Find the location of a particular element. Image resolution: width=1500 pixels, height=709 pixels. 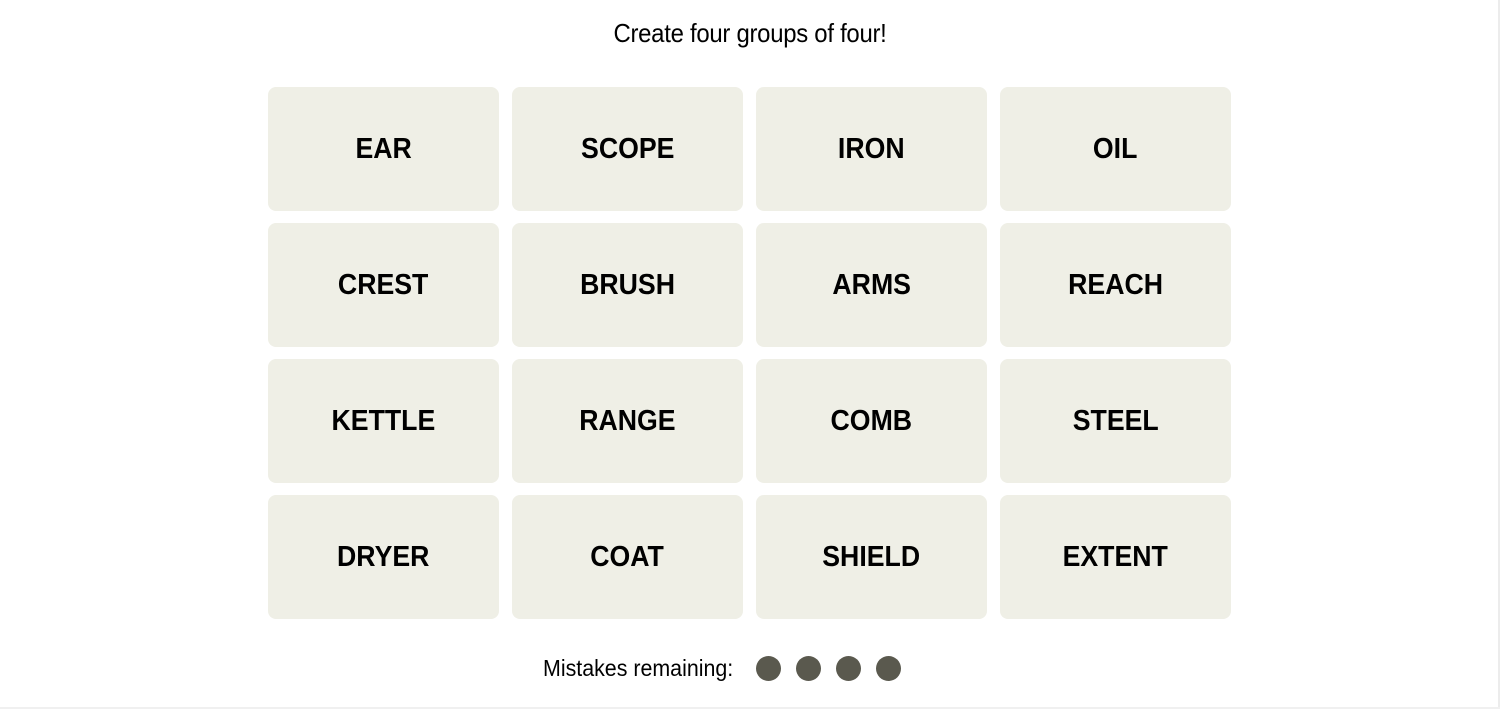

word-tile: RANGE is located at coordinates (627, 421).